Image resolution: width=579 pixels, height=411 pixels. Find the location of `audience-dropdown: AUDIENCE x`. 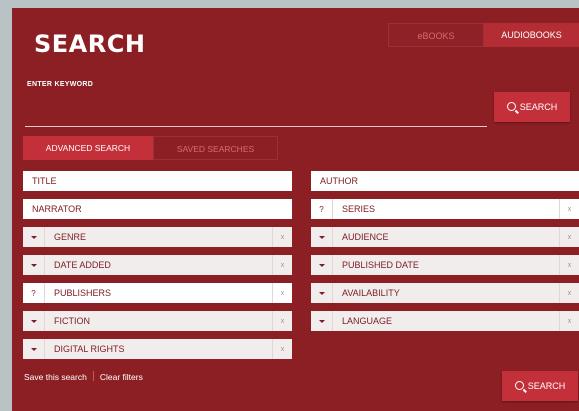

audience-dropdown: AUDIENCE x is located at coordinates (445, 237).